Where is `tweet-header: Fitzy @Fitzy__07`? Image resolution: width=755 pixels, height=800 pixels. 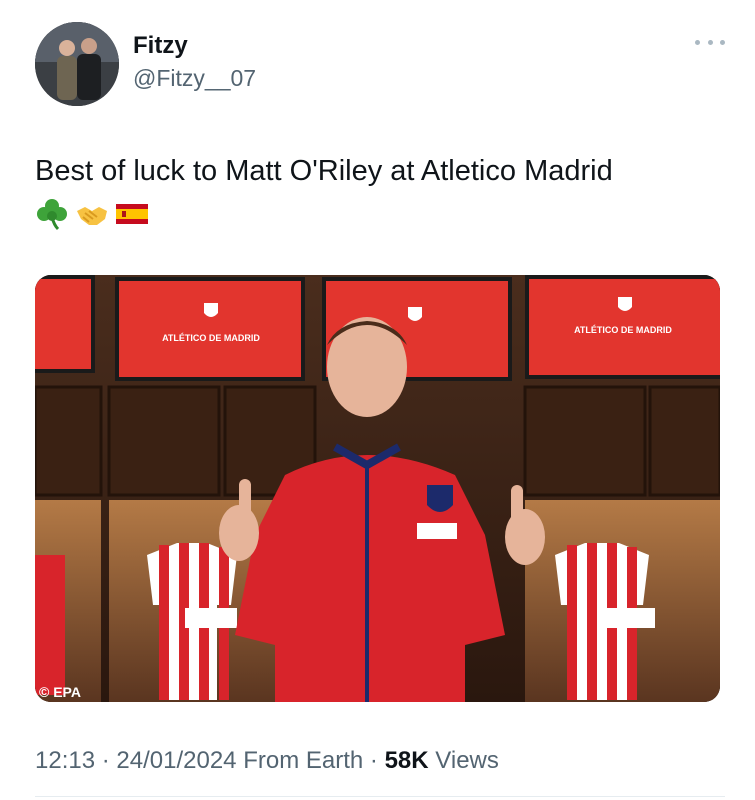 tweet-header: Fitzy @Fitzy__07 is located at coordinates (380, 64).